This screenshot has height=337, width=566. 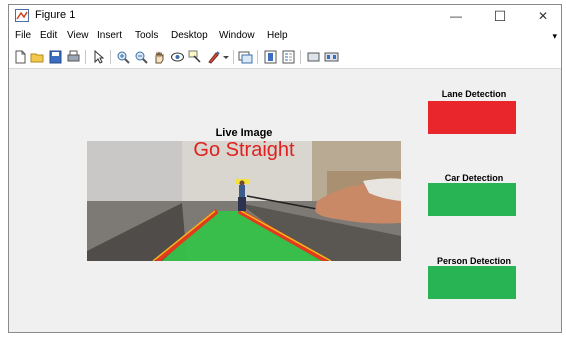 I want to click on open-file-icon, so click(x=37, y=57).